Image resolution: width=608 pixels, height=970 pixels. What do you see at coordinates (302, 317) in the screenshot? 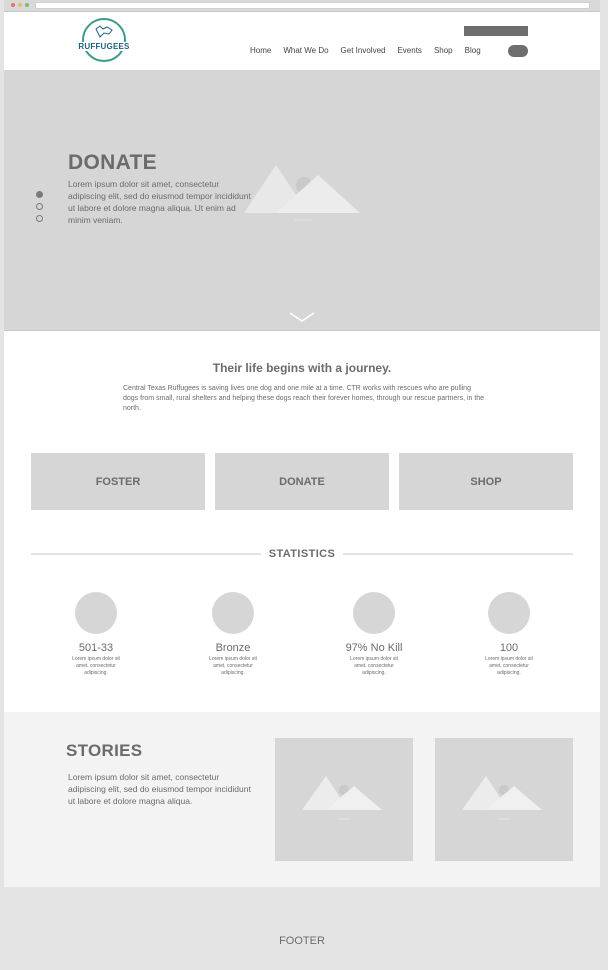
I see `chevron-down-icon` at bounding box center [302, 317].